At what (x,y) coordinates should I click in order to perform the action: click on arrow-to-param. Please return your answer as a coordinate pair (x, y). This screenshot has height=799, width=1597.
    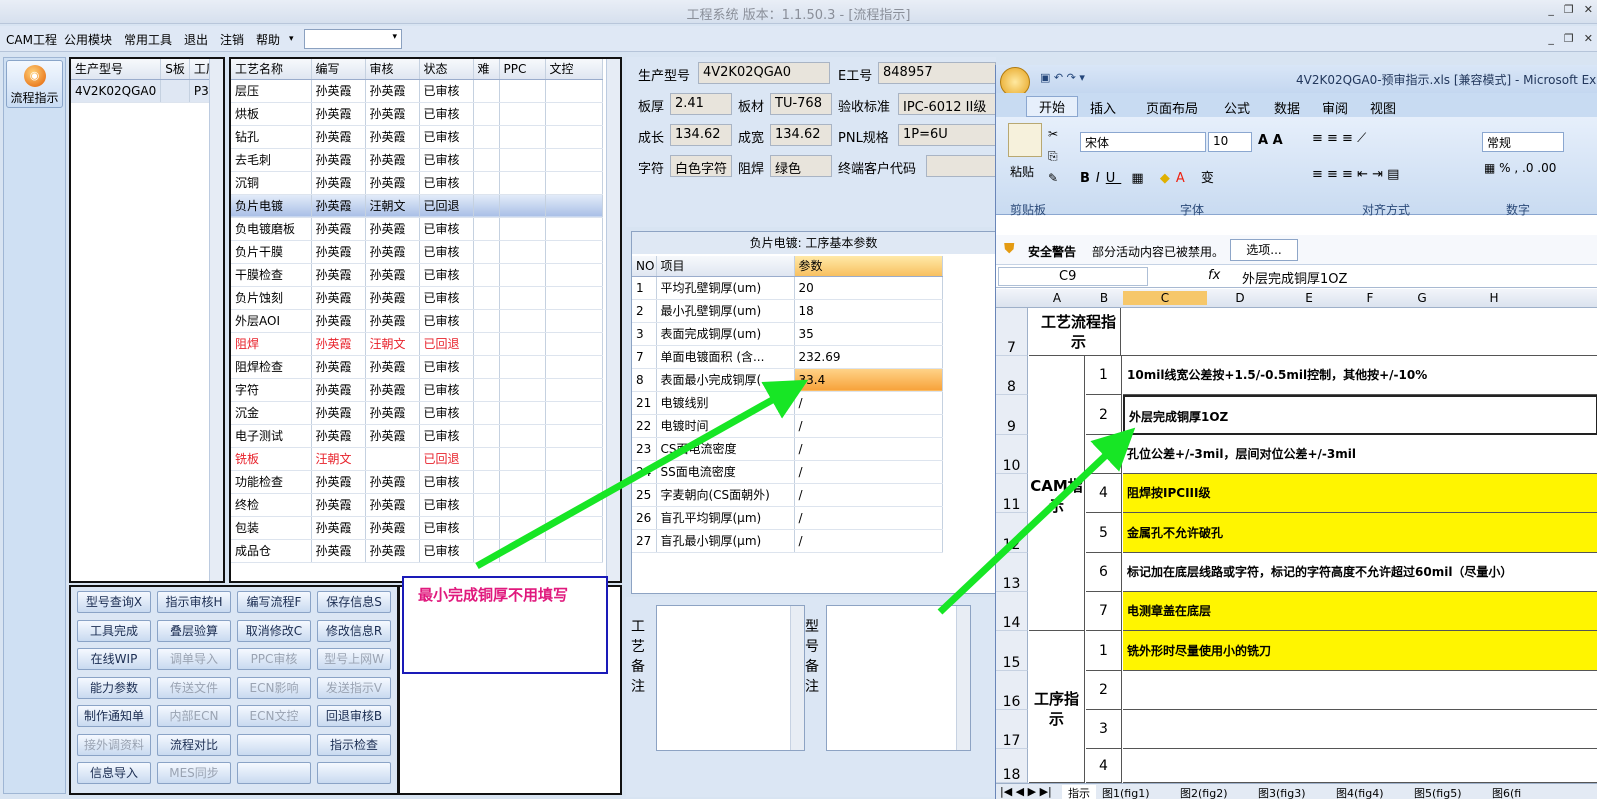
    Looking at the image, I should click on (642, 474).